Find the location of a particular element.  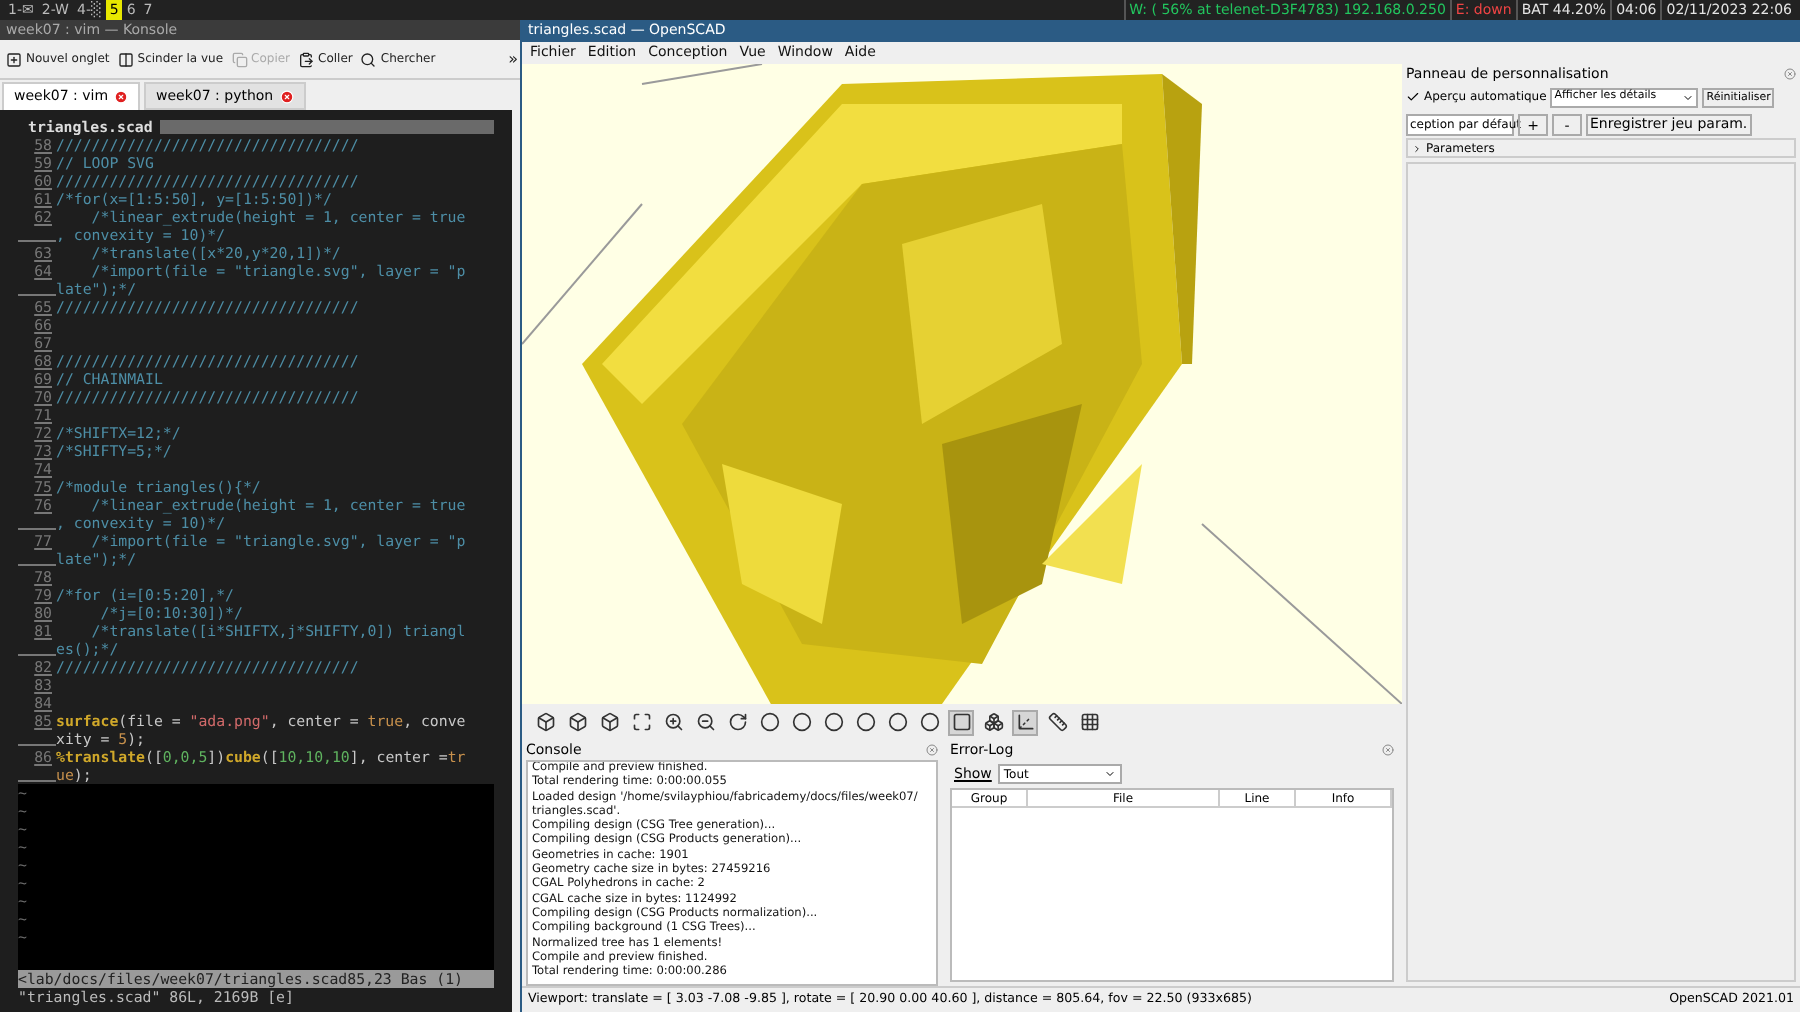

cubes-icon is located at coordinates (993, 722).